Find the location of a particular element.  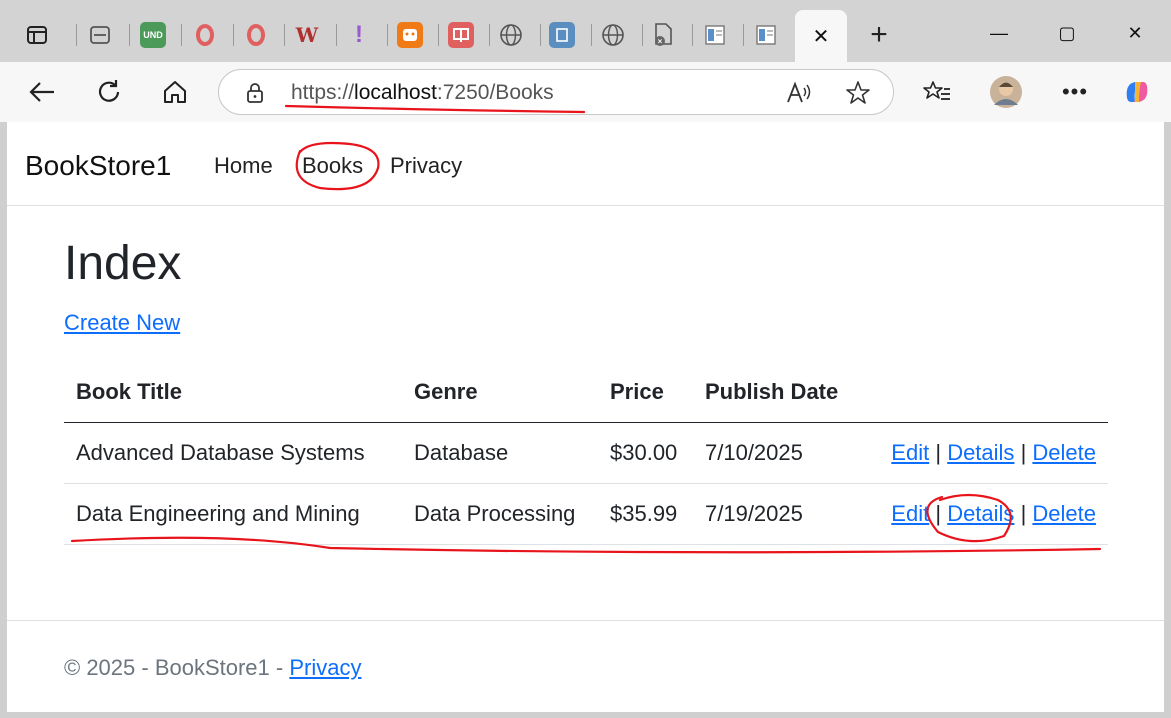

url-text: https://localhost:7250/Books is located at coordinates (422, 93).